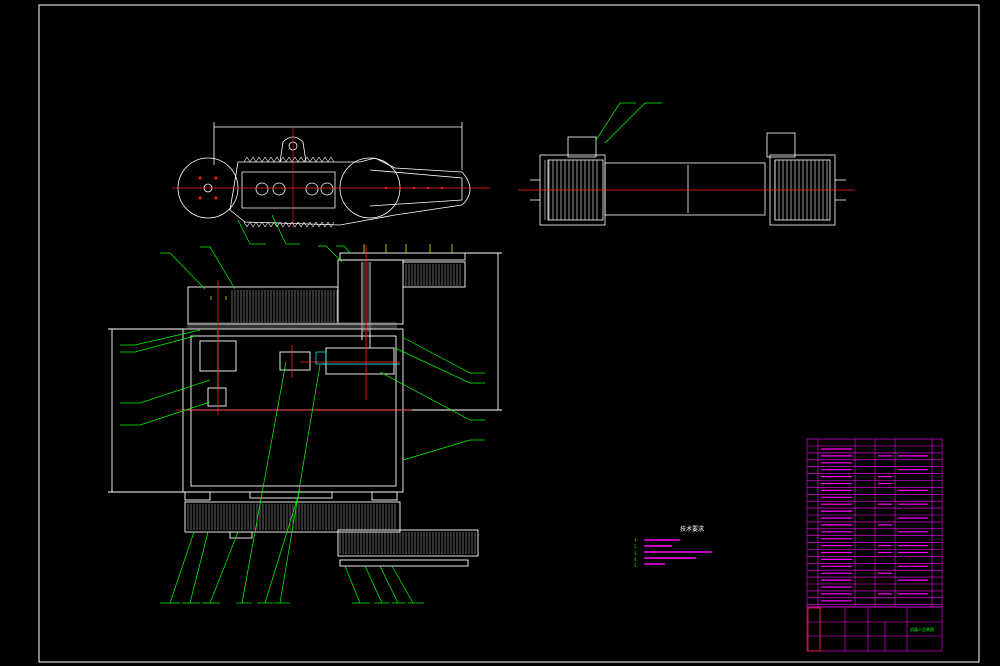  I want to click on hatched-racks, so click(331, 408).